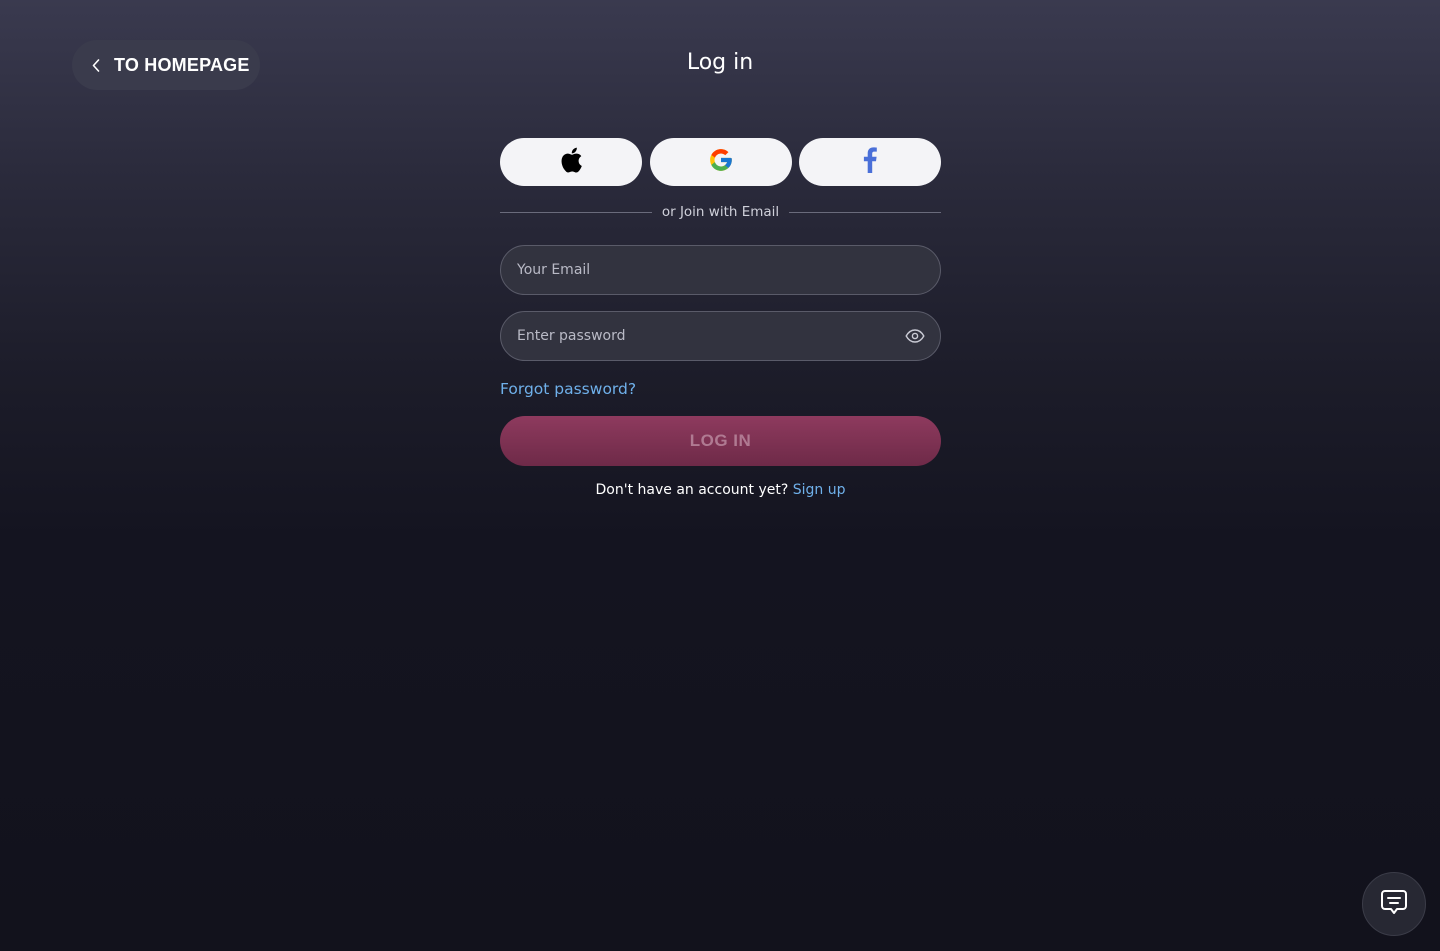 This screenshot has width=1440, height=951. I want to click on password-field, so click(711, 336).